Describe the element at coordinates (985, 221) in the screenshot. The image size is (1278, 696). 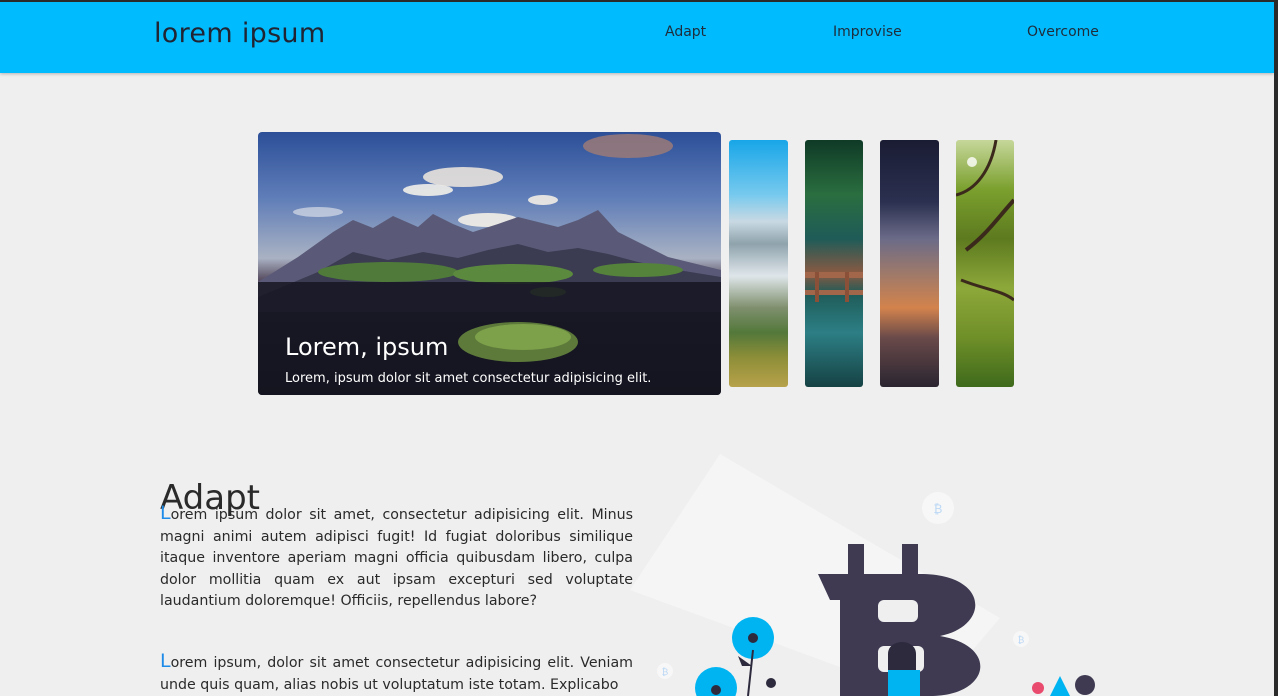
I see `tree-branches-graphic` at that location.